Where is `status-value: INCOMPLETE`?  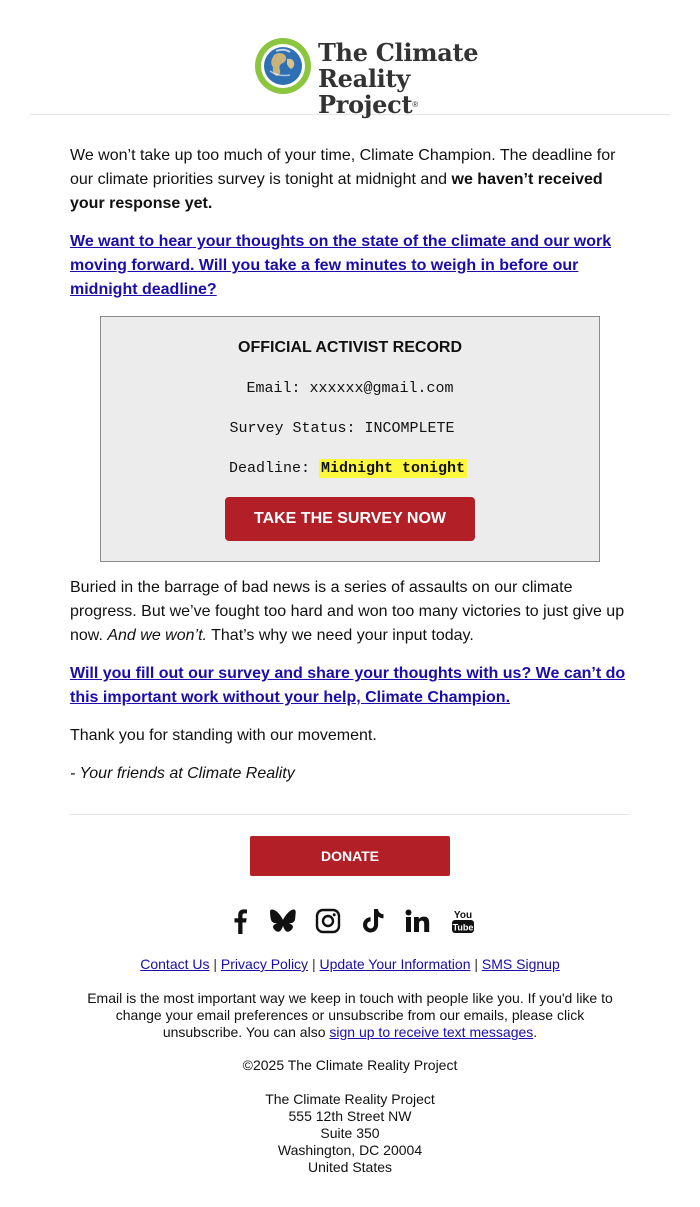 status-value: INCOMPLETE is located at coordinates (409, 428).